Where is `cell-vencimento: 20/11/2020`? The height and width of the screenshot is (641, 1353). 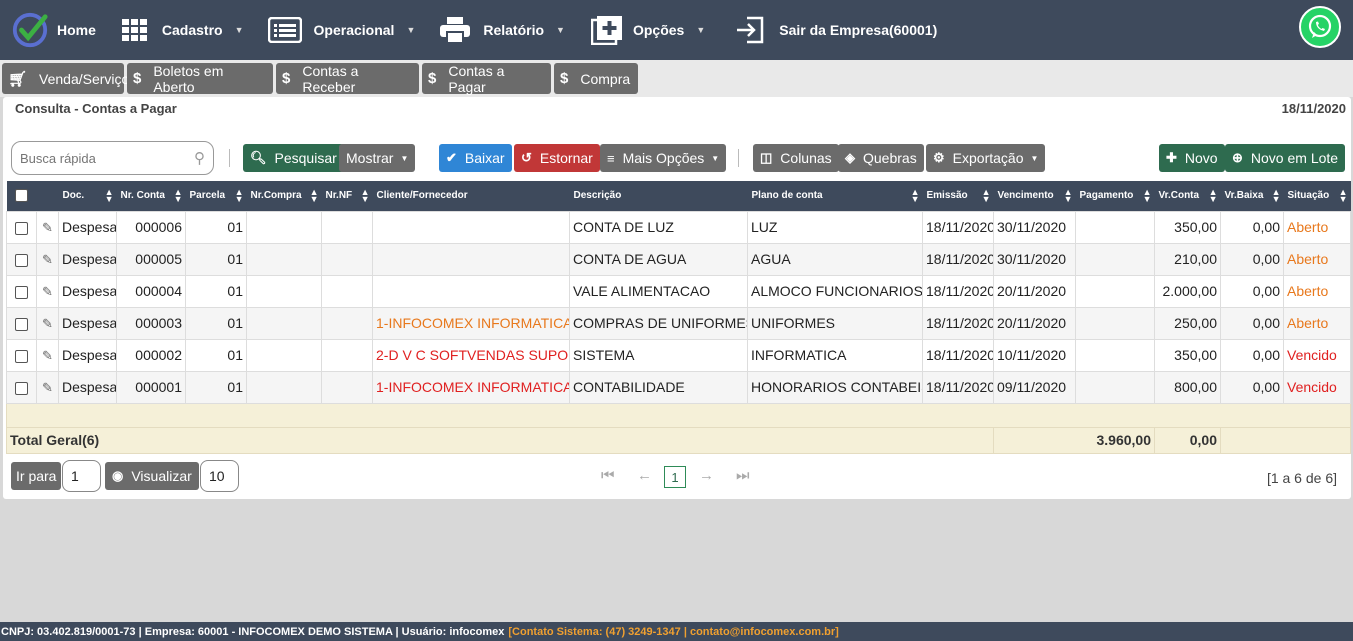 cell-vencimento: 20/11/2020 is located at coordinates (1034, 291).